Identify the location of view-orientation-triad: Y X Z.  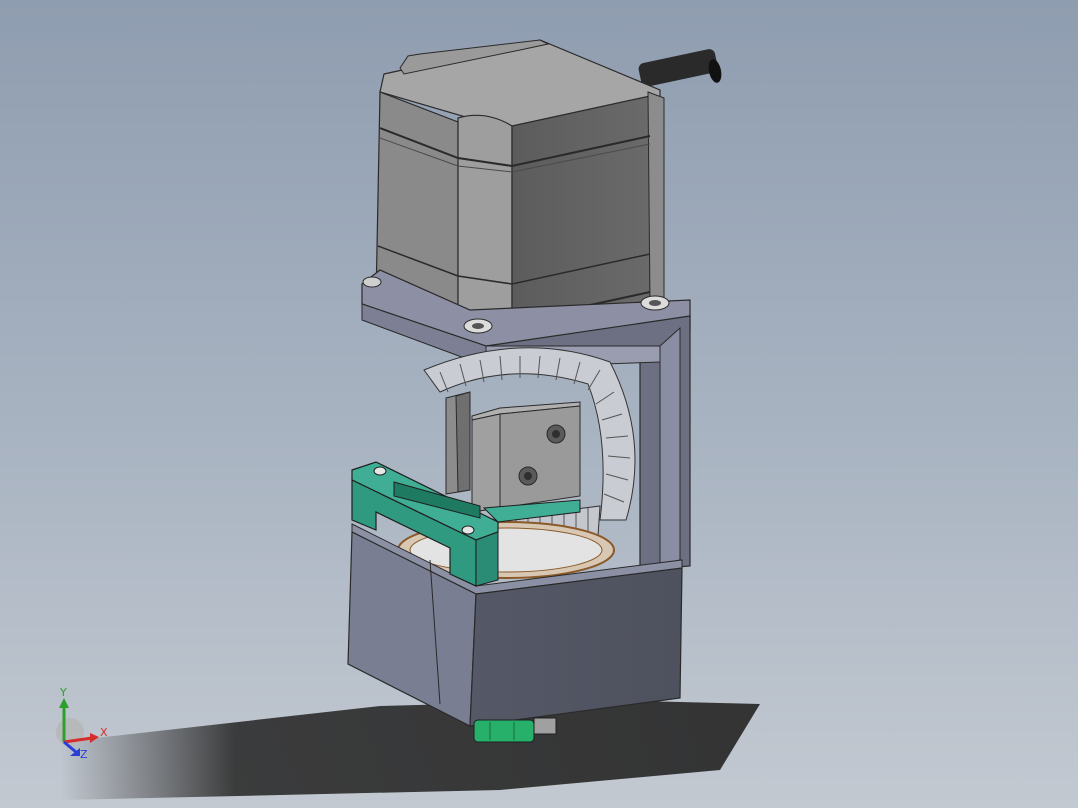
(83, 723).